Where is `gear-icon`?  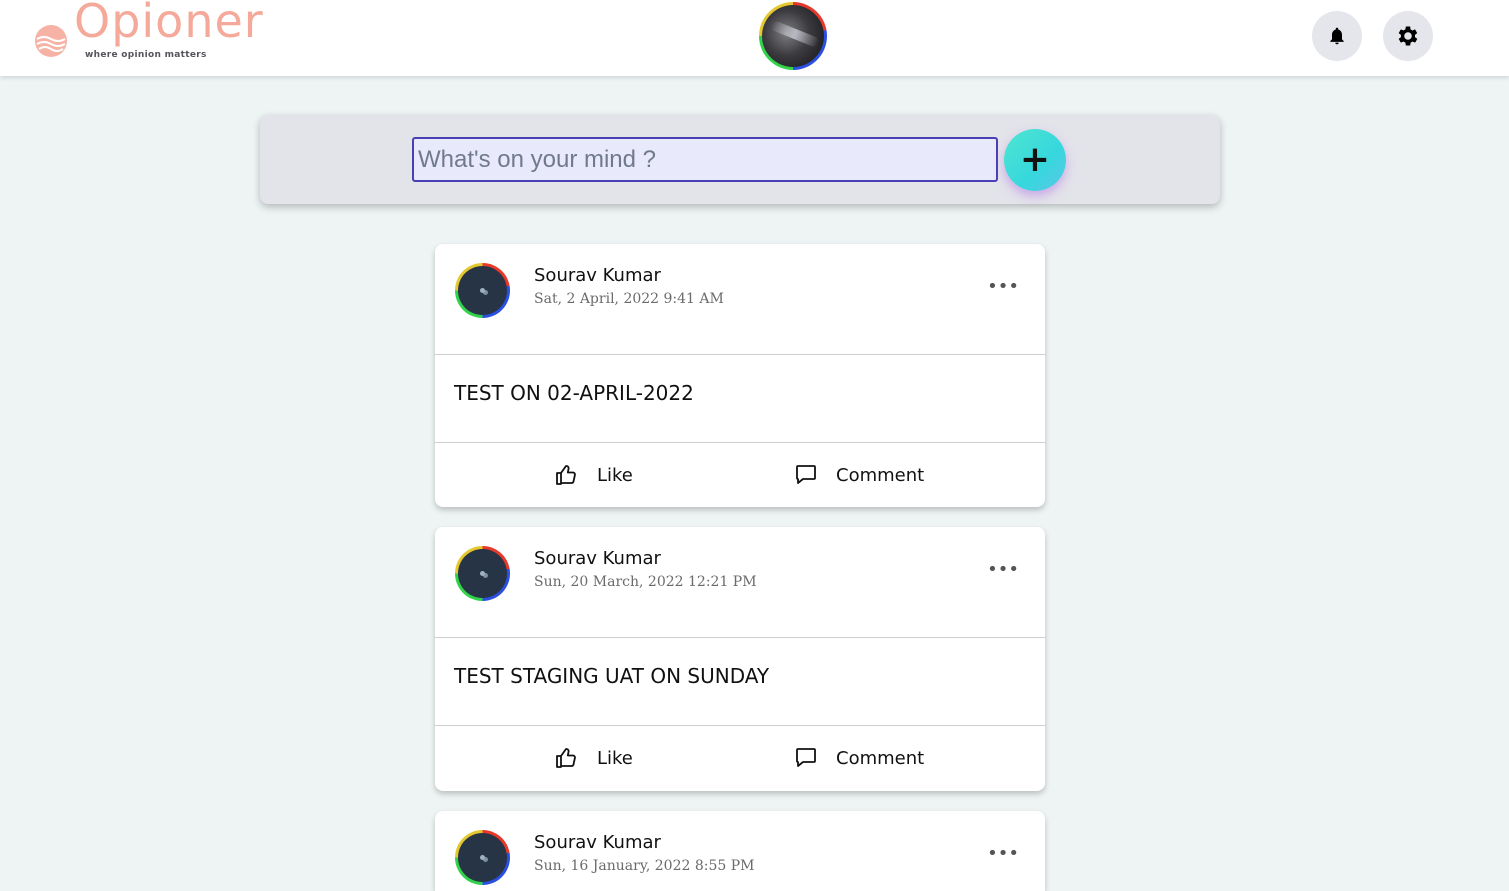 gear-icon is located at coordinates (1408, 36).